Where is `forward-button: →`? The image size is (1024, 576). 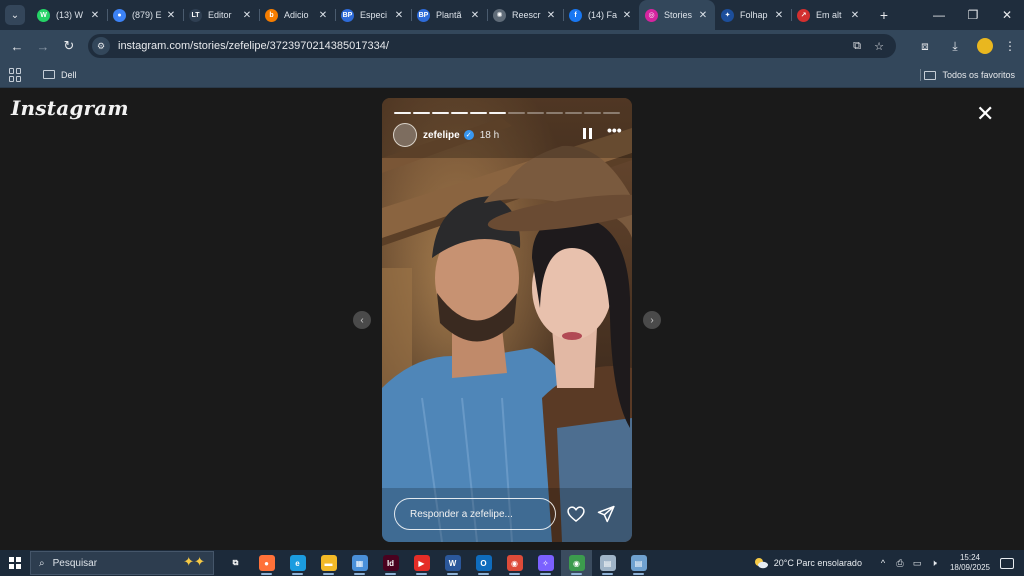 forward-button: → is located at coordinates (43, 46).